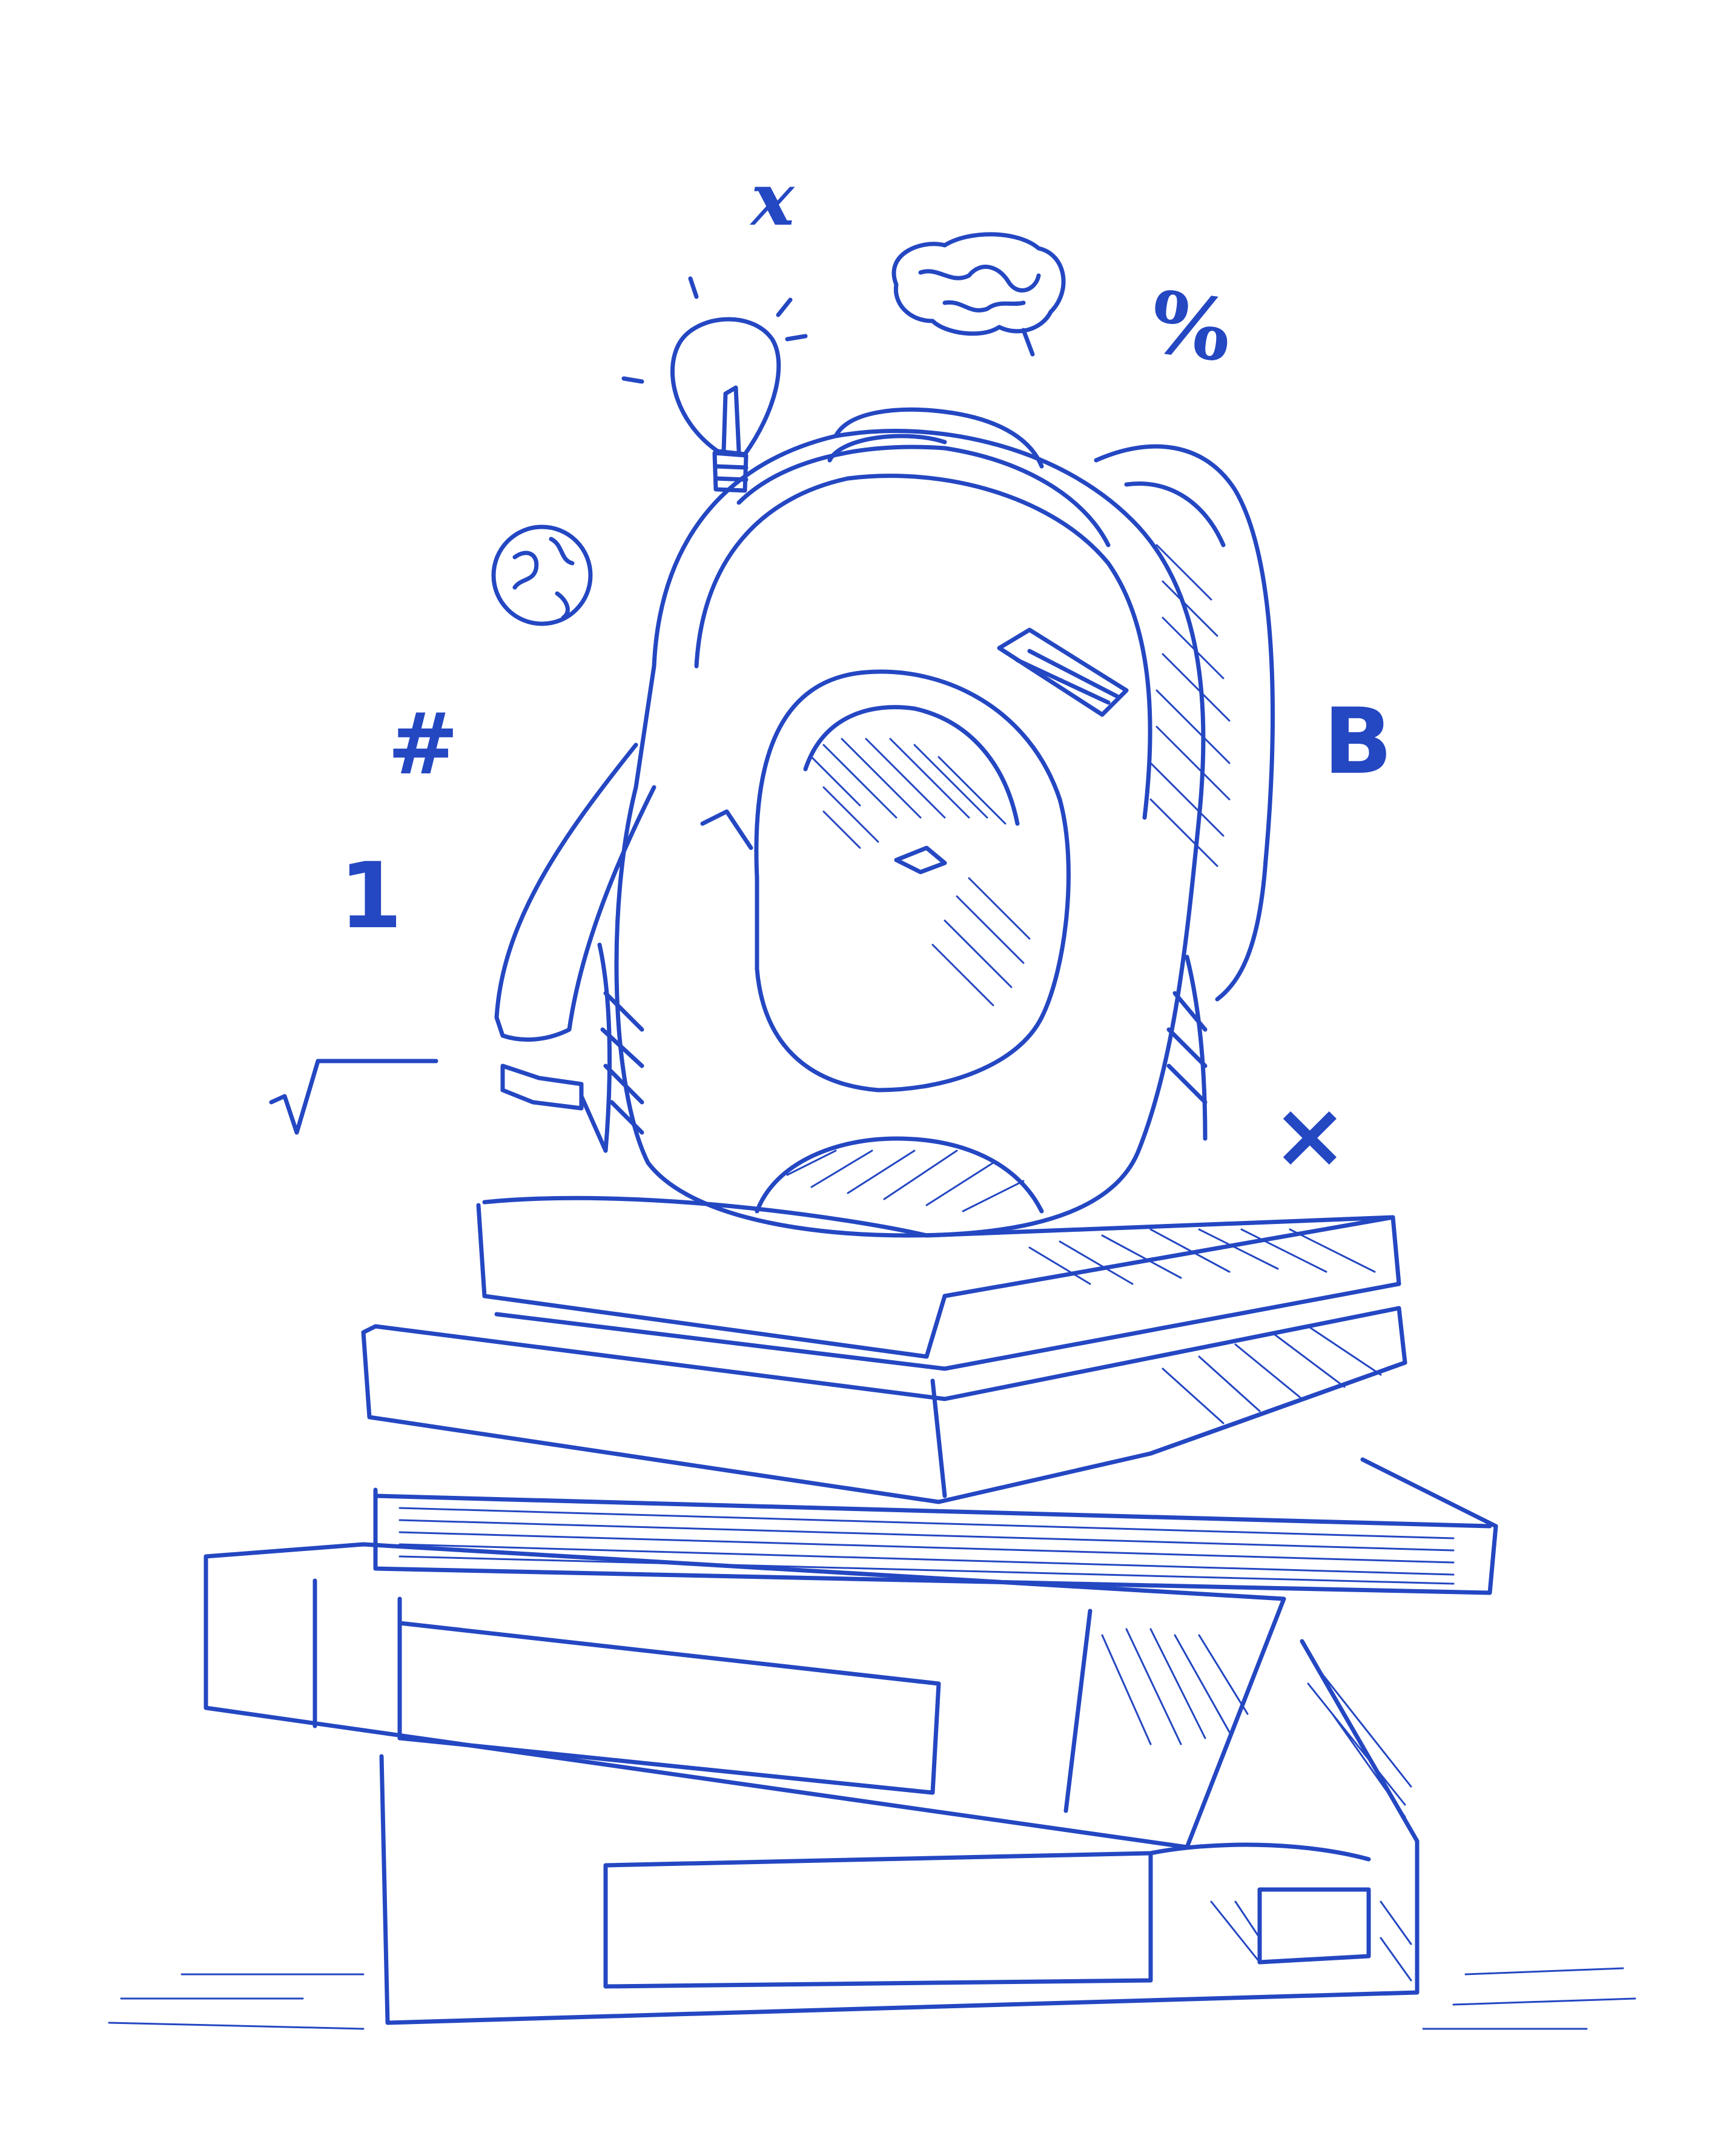 The width and height of the screenshot is (1729, 2156). I want to click on variable-x-doodle: x, so click(773, 199).